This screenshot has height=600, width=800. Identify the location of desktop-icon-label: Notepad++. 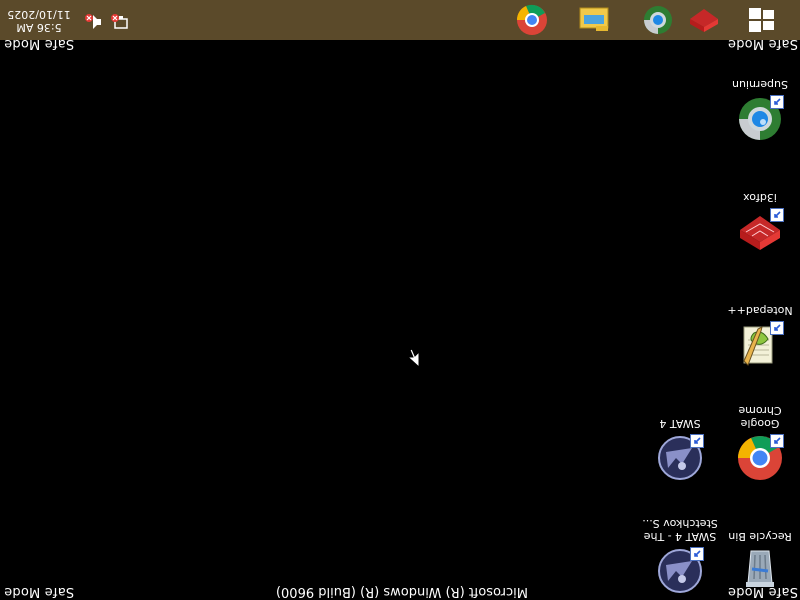
(760, 310).